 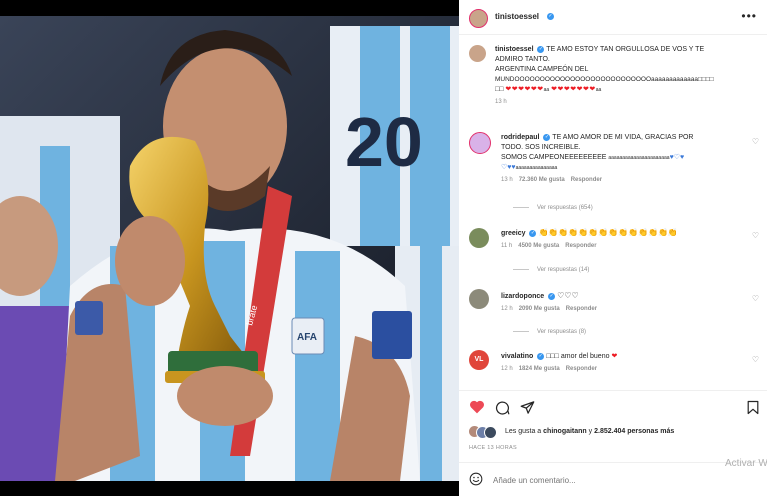 I want to click on caption-line-1: TE AMO ESTOY TAN ORGULLOSA DE VOS Y TE, so click(x=625, y=49).